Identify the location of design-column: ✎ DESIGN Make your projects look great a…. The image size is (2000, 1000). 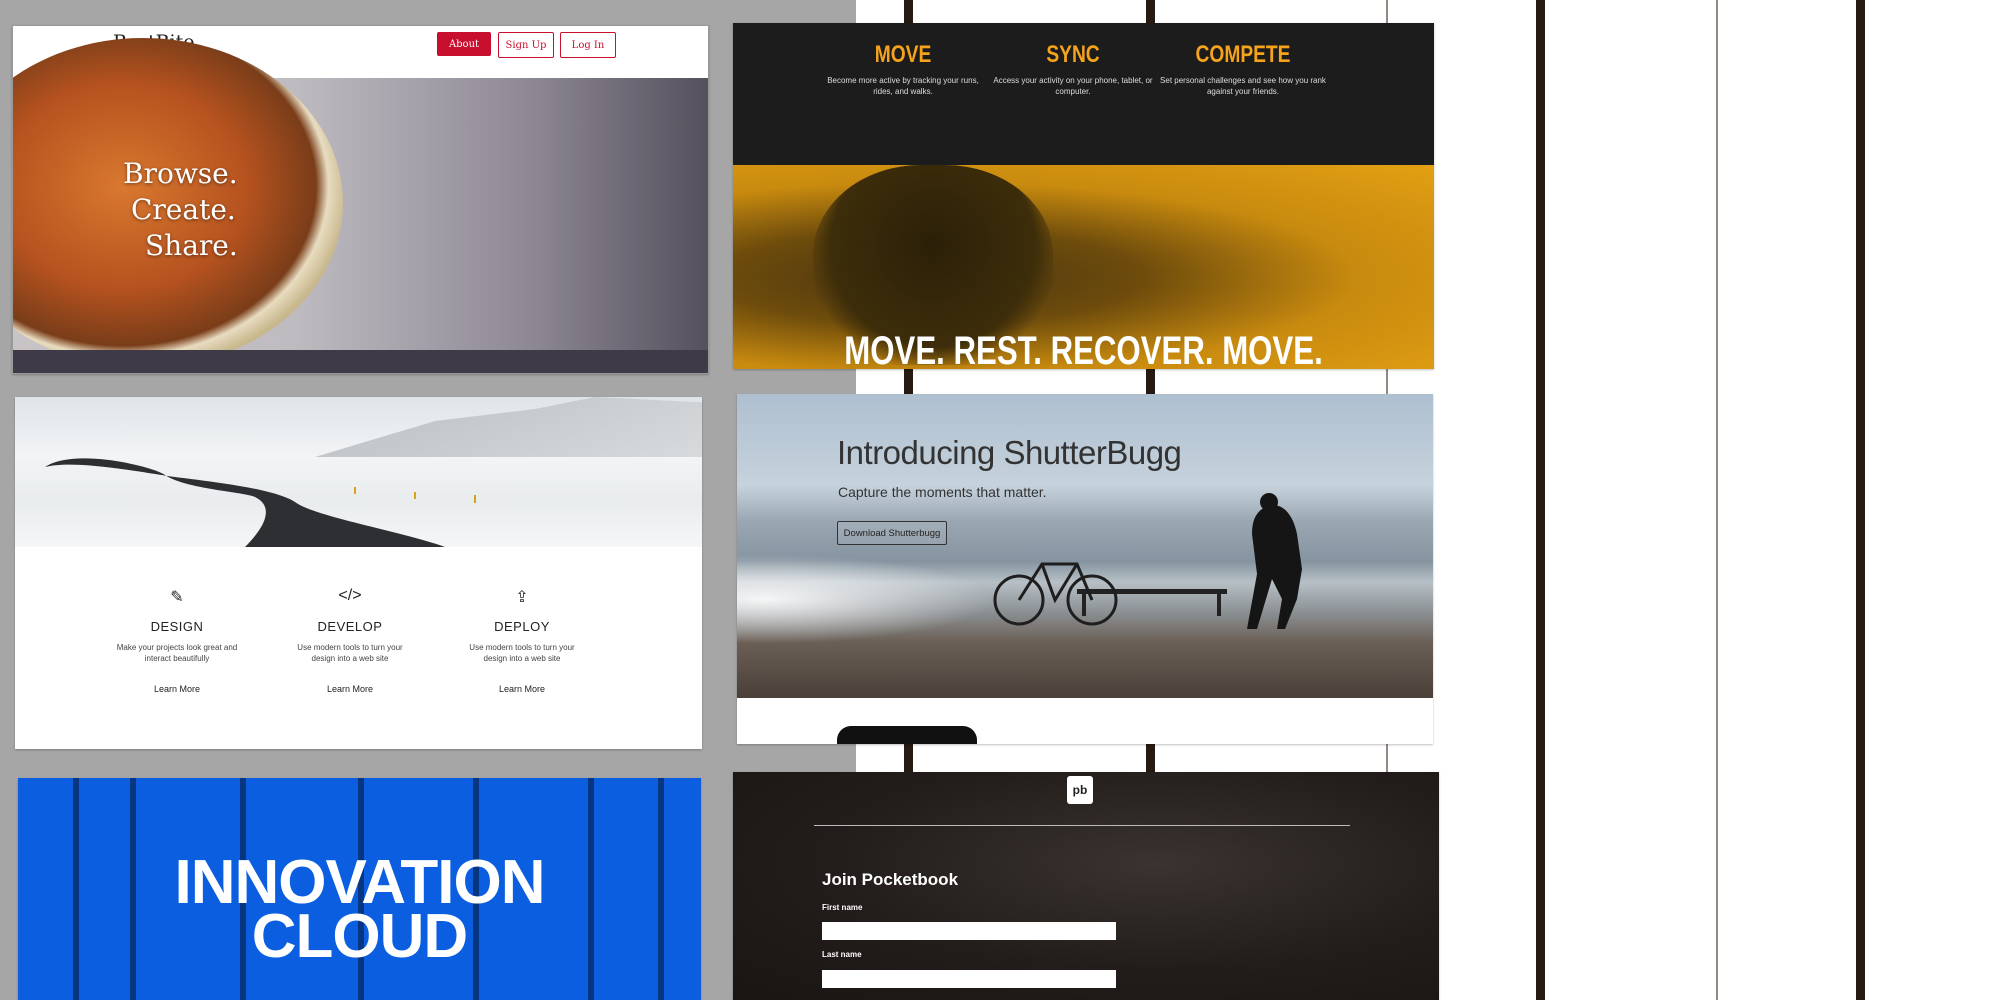
(177, 640).